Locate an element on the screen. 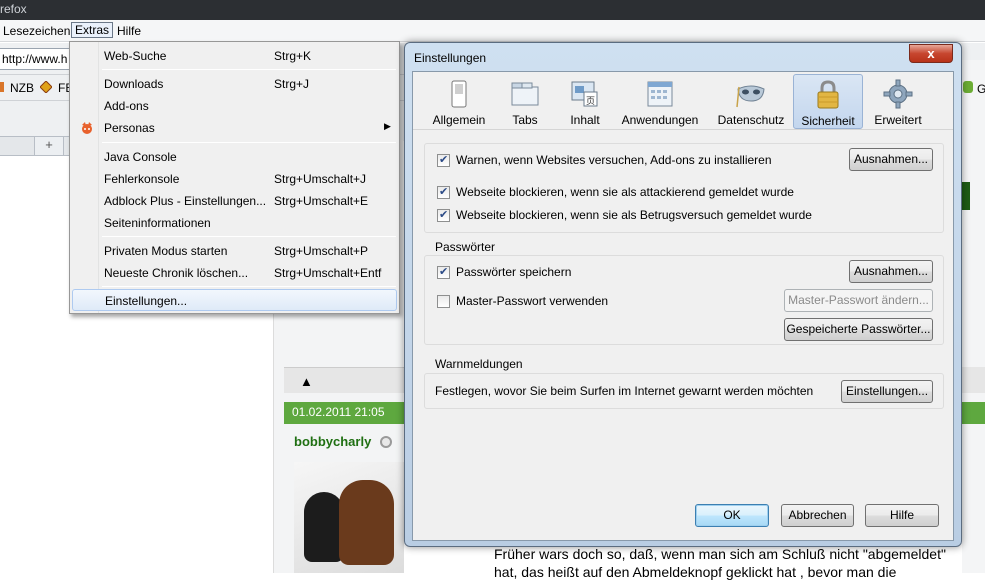 The width and height of the screenshot is (985, 581). dog-brown is located at coordinates (366, 522).